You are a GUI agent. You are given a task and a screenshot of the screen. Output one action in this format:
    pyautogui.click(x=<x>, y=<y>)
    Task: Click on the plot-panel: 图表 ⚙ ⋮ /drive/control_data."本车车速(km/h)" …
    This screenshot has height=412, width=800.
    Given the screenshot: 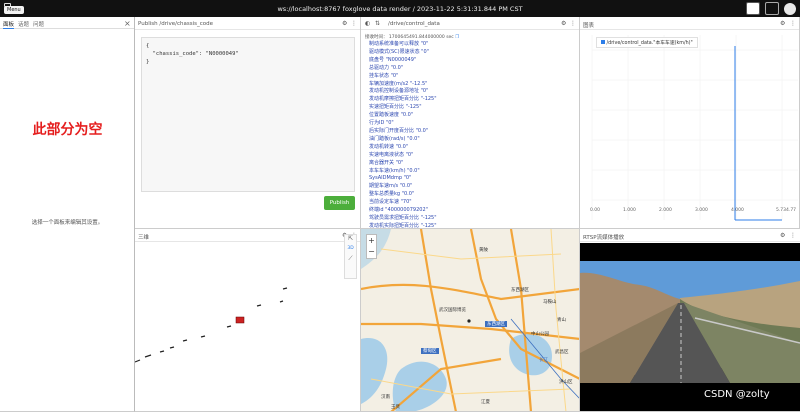 What is the action you would take?
    pyautogui.click(x=690, y=123)
    